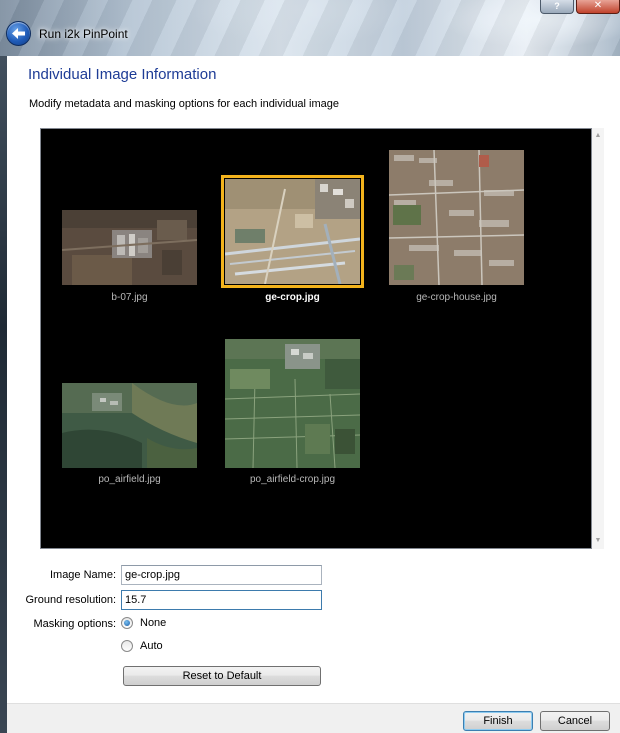 This screenshot has width=620, height=733. What do you see at coordinates (83, 34) in the screenshot?
I see `window-title: Run i2k PinPoint` at bounding box center [83, 34].